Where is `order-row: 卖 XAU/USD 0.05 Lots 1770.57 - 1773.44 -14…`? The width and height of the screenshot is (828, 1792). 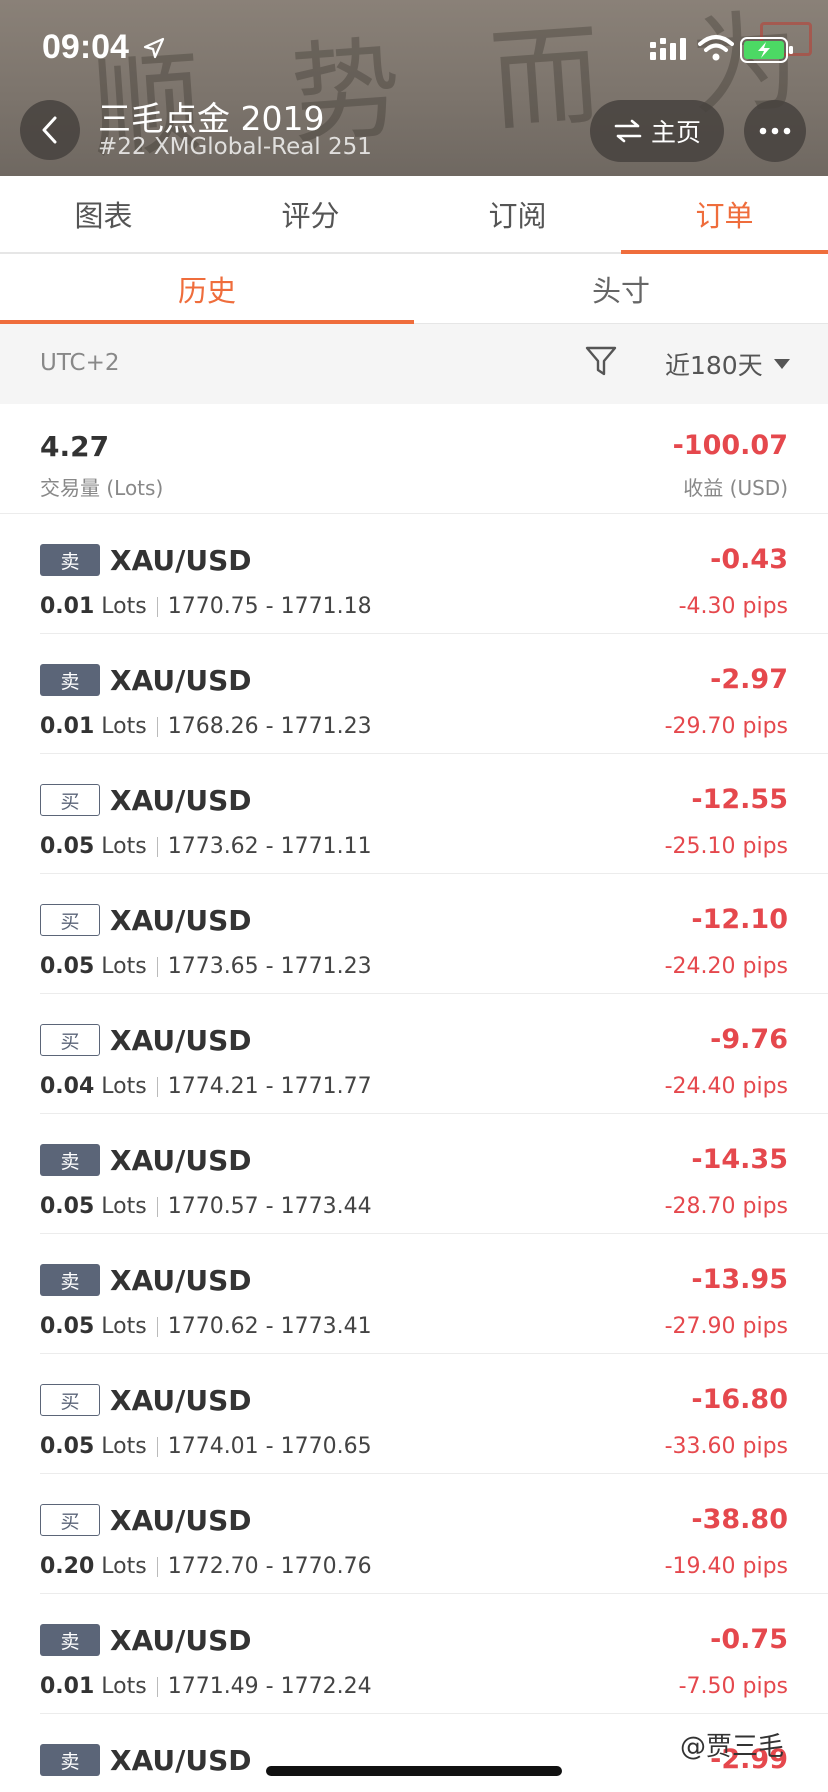 order-row: 卖 XAU/USD 0.05 Lots 1770.57 - 1773.44 -14… is located at coordinates (414, 1174).